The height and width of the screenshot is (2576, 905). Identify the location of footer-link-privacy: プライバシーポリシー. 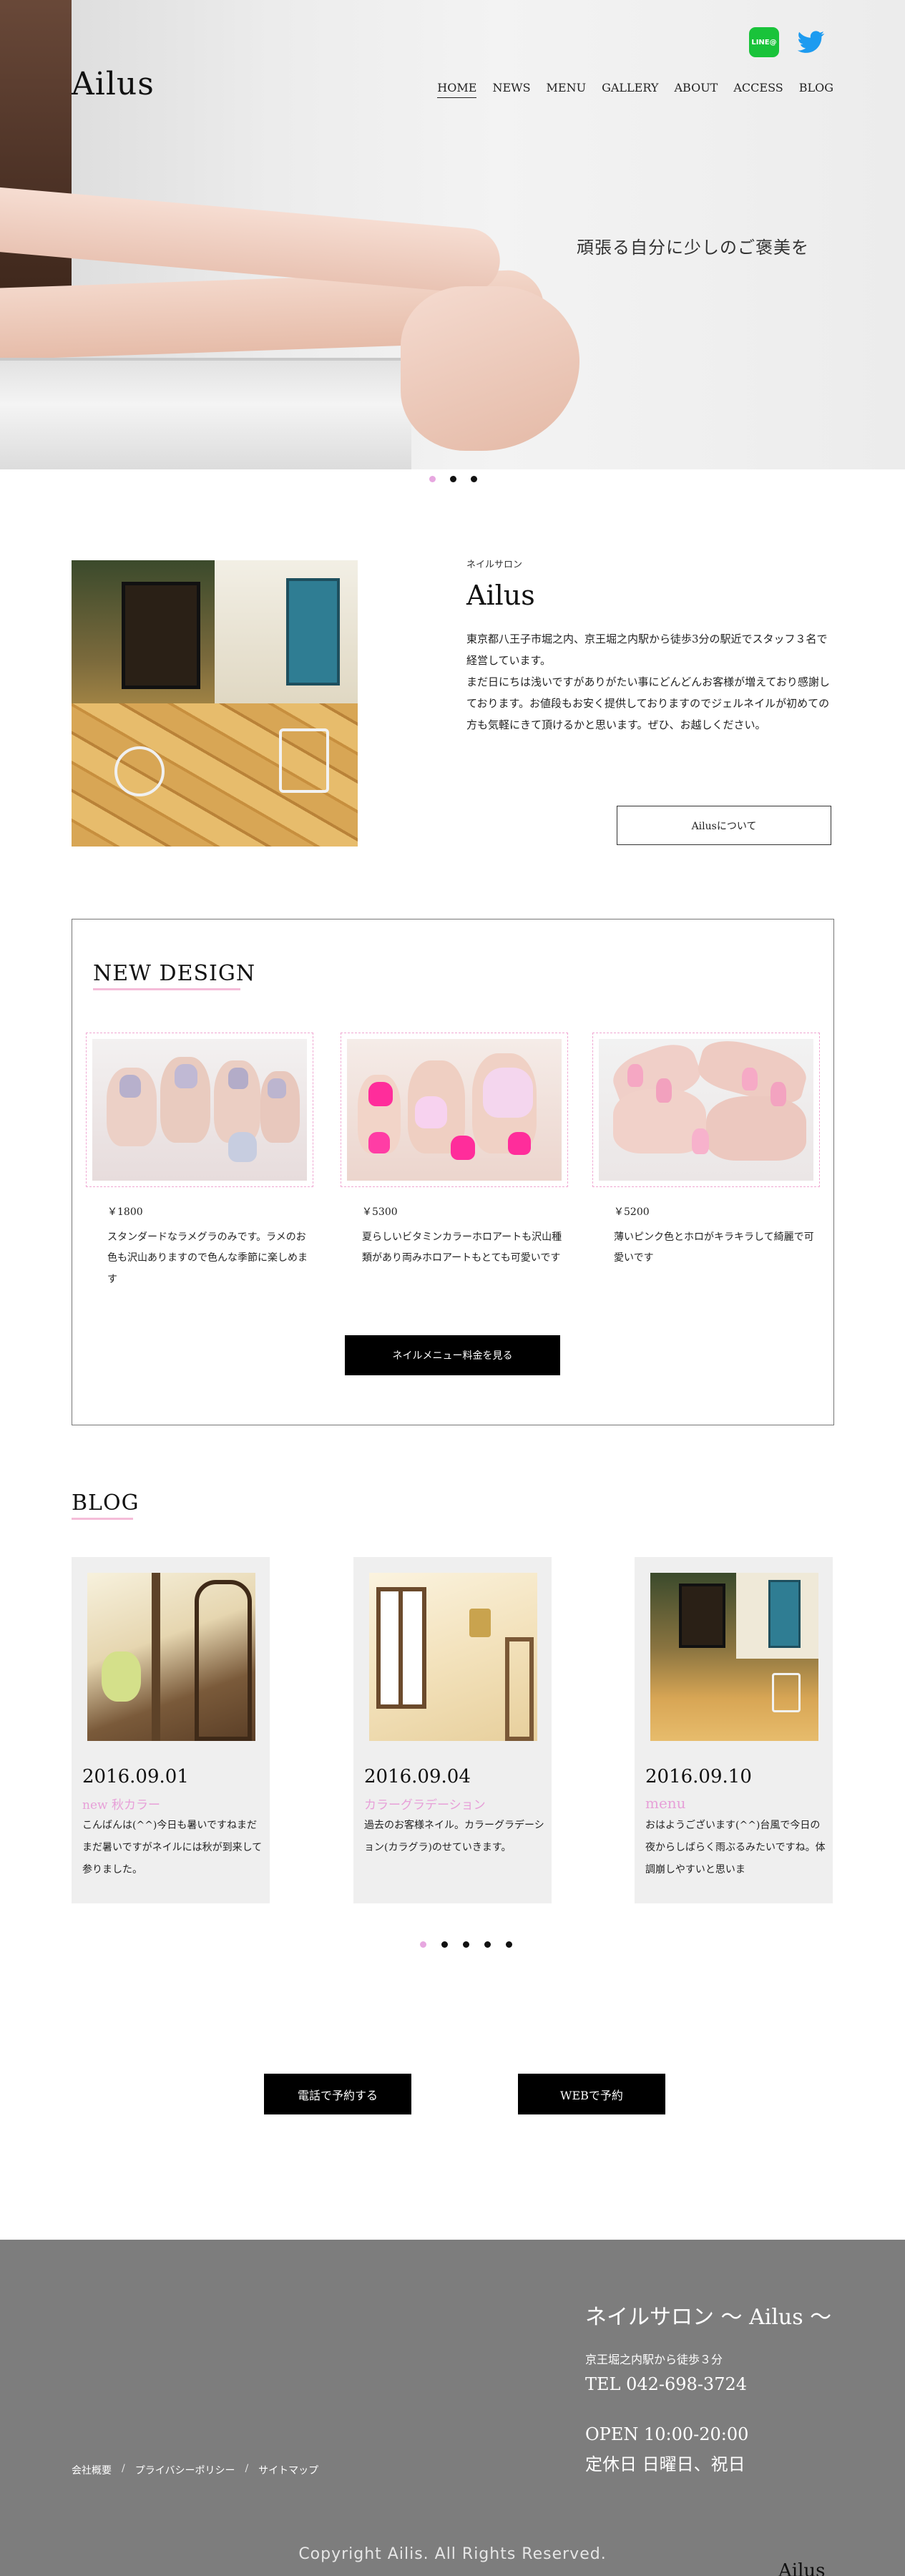
(185, 2470).